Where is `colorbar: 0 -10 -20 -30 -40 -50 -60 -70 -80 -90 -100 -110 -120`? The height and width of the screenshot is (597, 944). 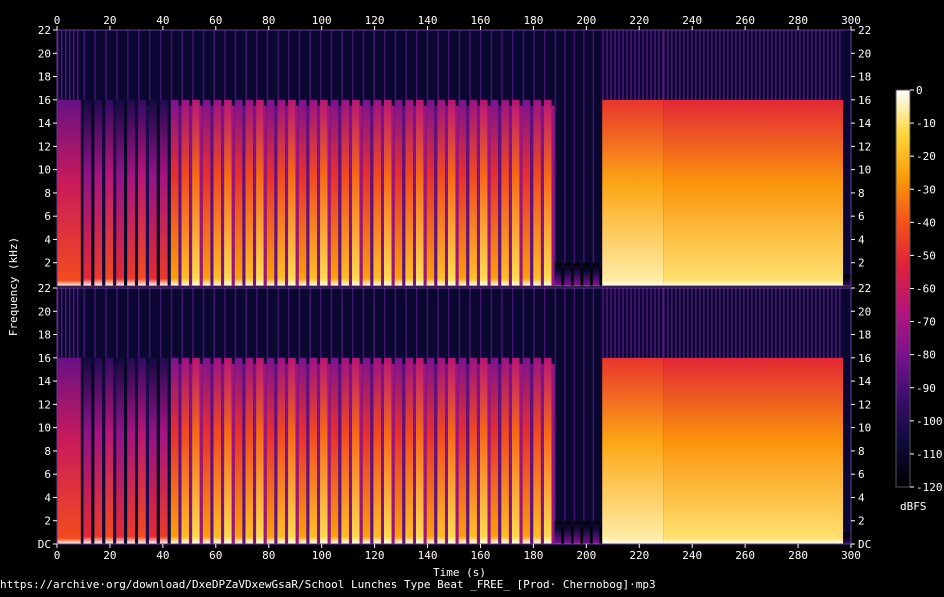 colorbar: 0 -10 -20 -30 -40 -50 -60 -70 -80 -90 -100 -110 -120 is located at coordinates (919, 289).